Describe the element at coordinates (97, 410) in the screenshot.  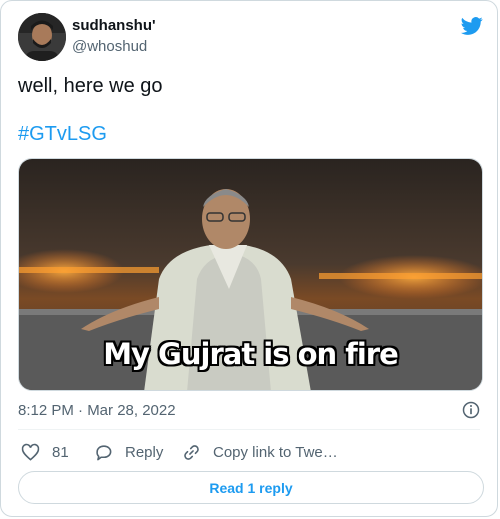
I see `tweet-timestamp: 8:12 PM · Mar 28, 2022` at that location.